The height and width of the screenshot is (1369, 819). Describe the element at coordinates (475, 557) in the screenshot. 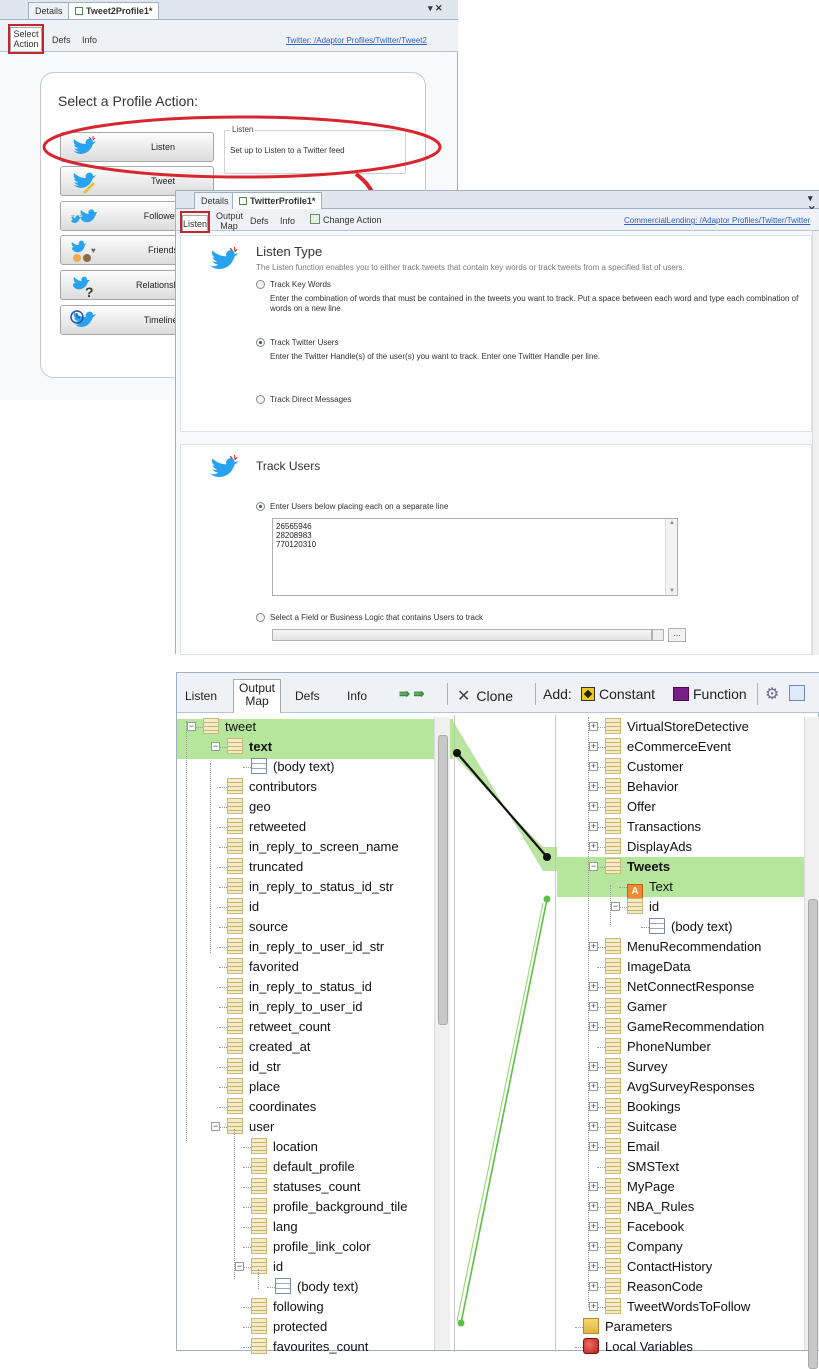

I see `users-textarea: 26565946 28208983 770120310 ▲ ▼` at that location.